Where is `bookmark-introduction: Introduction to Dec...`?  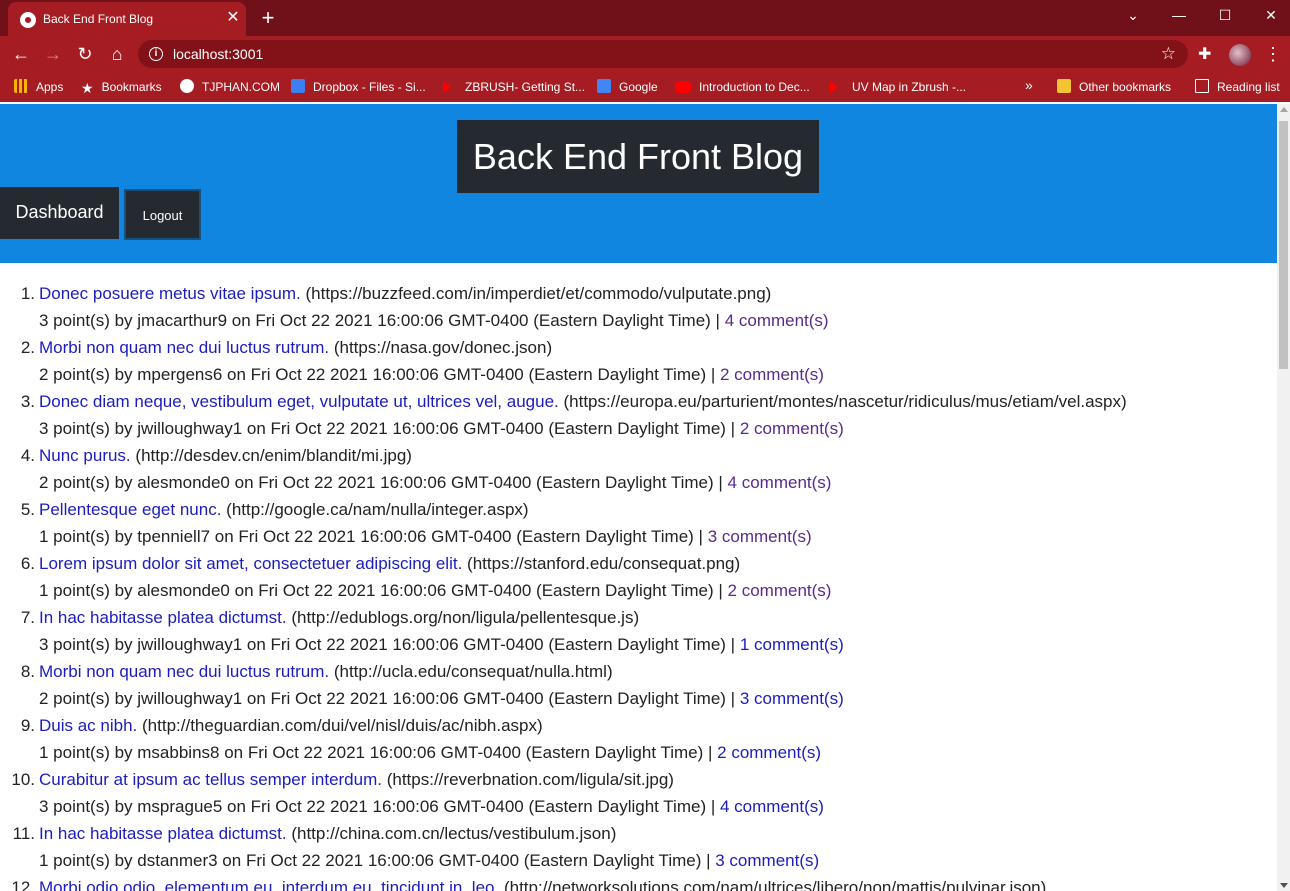 bookmark-introduction: Introduction to Dec... is located at coordinates (742, 88).